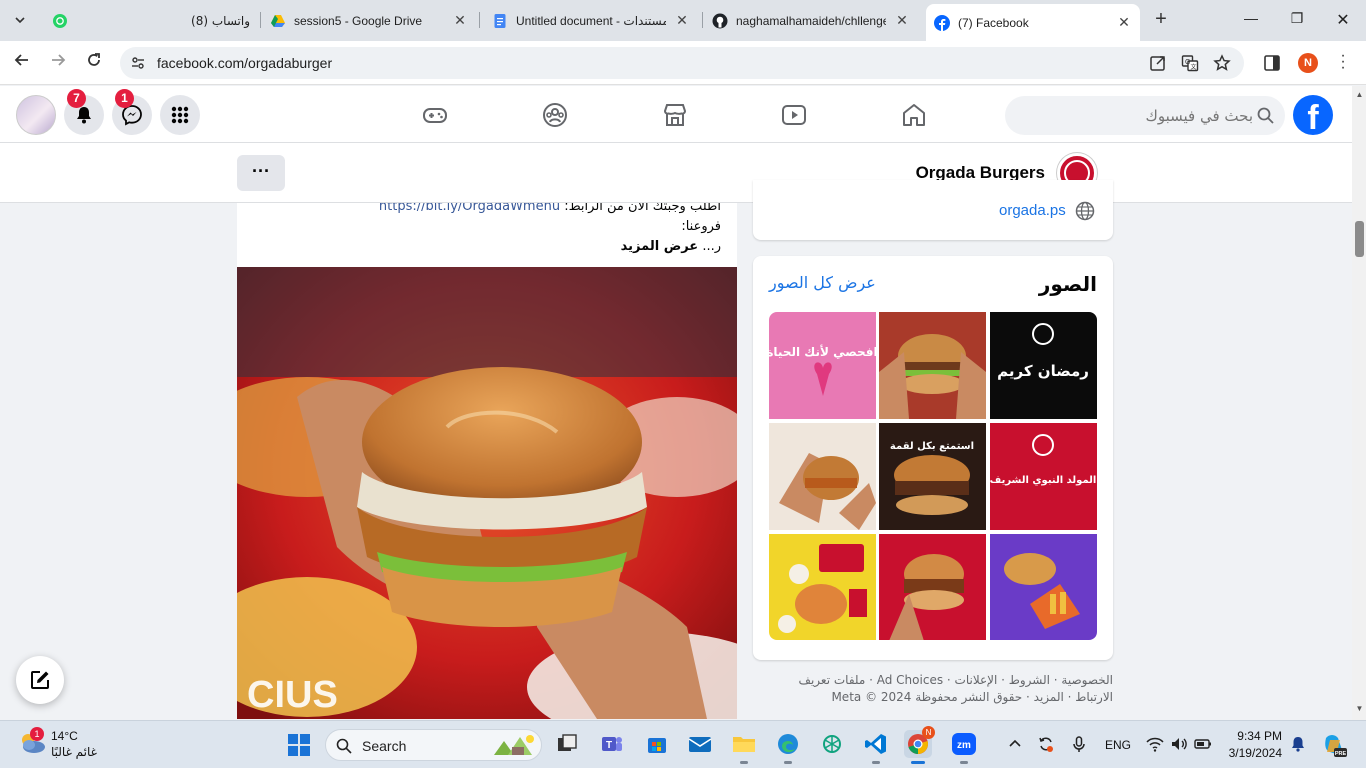 The width and height of the screenshot is (1366, 768). Describe the element at coordinates (1137, 115) in the screenshot. I see `search-input` at that location.